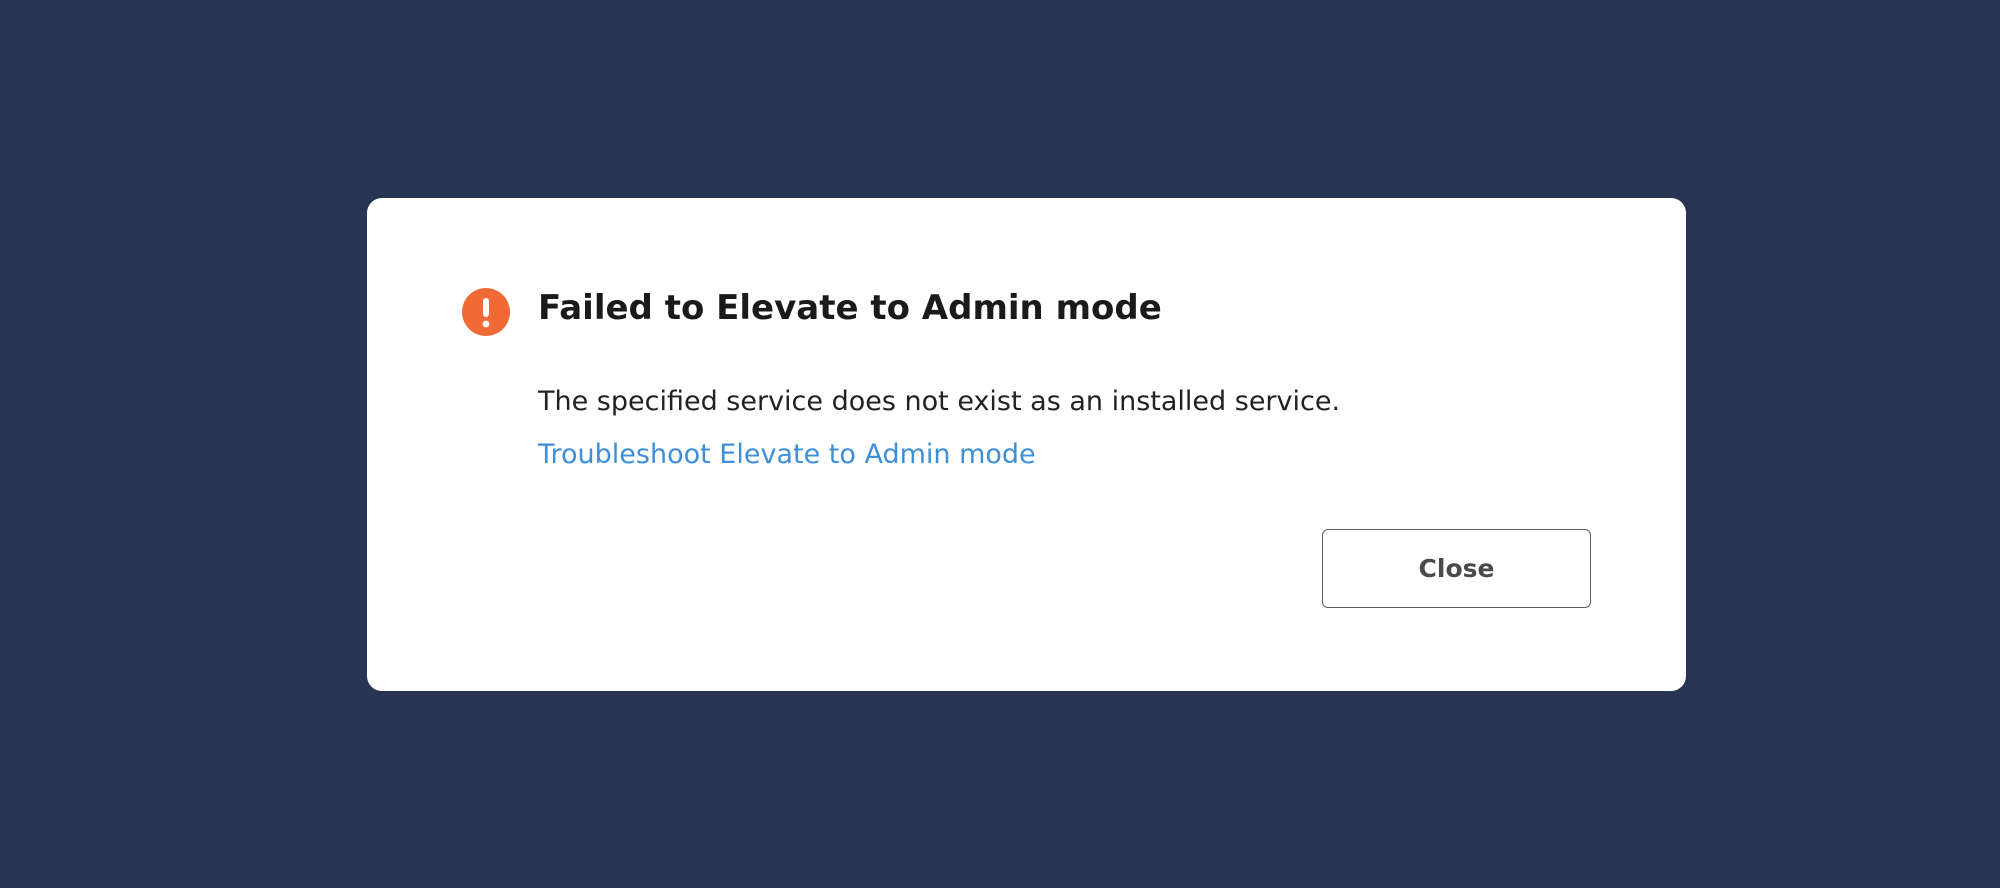 This screenshot has height=888, width=2000. I want to click on exclamation-circle-icon, so click(486, 312).